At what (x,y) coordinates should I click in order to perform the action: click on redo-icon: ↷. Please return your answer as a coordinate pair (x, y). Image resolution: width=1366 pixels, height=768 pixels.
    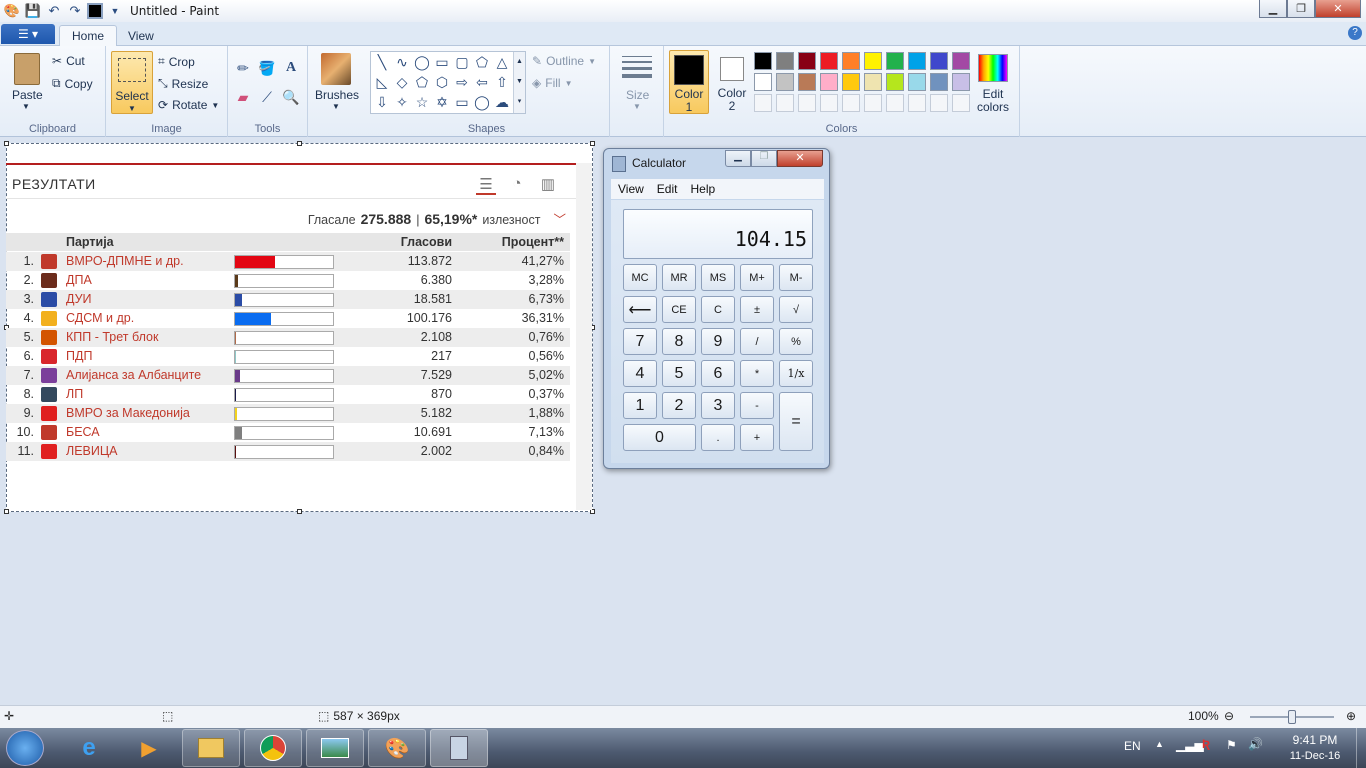
    Looking at the image, I should click on (75, 11).